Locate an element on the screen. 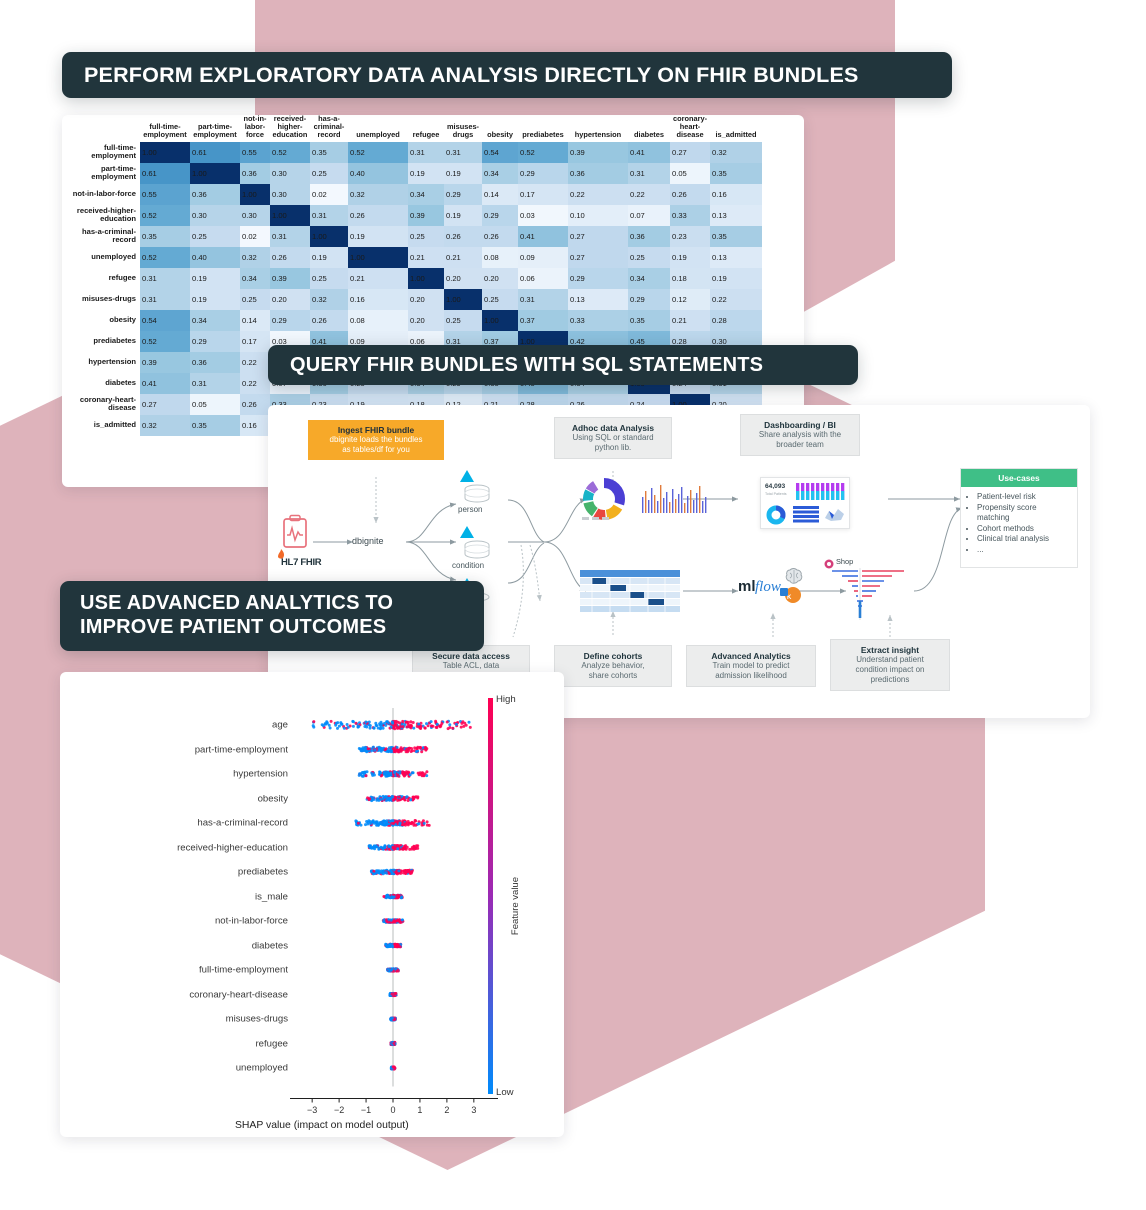 The width and height of the screenshot is (1146, 1210). delta-table-condition-label: condition is located at coordinates (468, 565).